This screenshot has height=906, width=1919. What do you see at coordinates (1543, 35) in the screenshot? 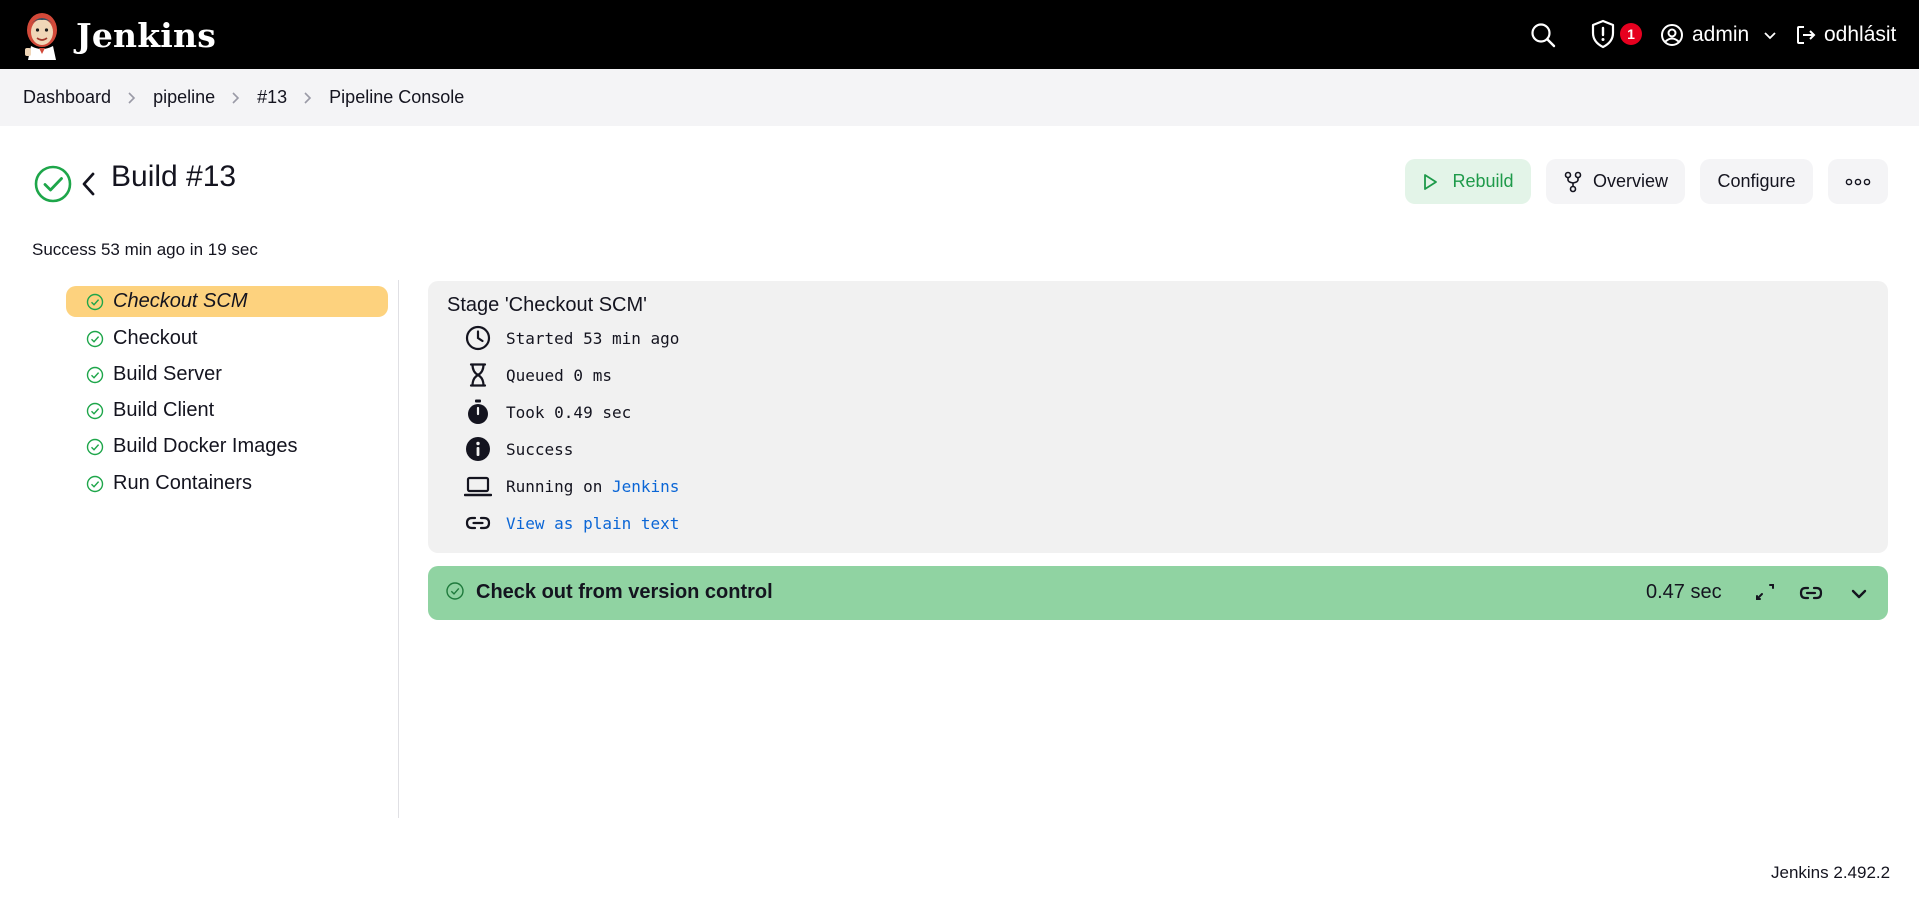
I see `search-icon` at bounding box center [1543, 35].